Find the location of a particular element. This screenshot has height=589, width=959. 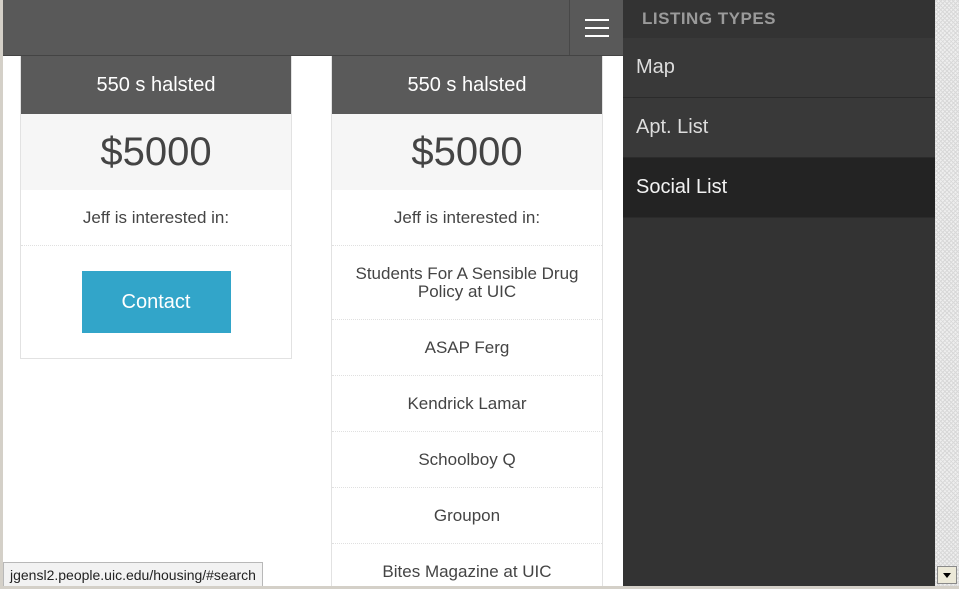

contact-button: Contact is located at coordinates (156, 302).